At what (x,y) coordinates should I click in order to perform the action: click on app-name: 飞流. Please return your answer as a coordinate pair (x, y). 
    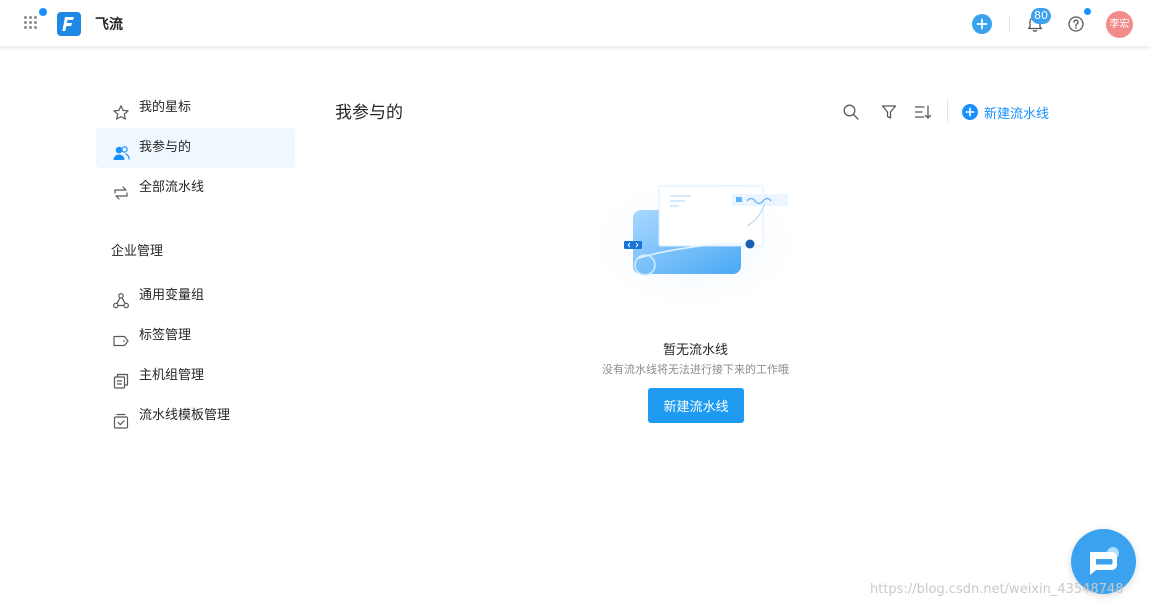
    Looking at the image, I should click on (109, 24).